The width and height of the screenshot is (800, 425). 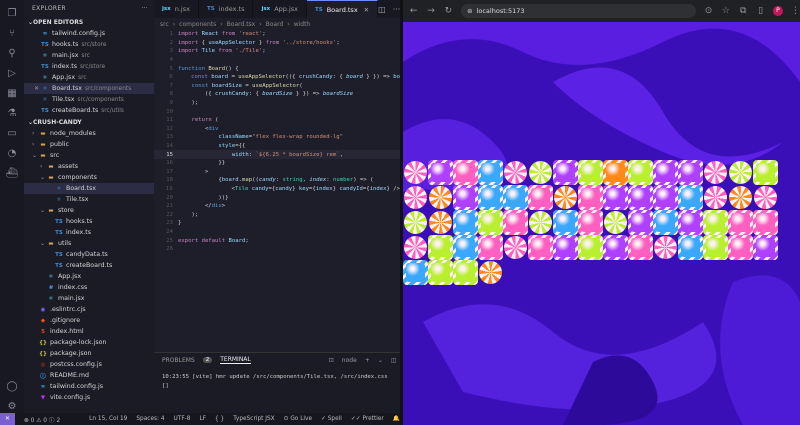 What do you see at coordinates (277, 146) in the screenshot?
I see `code-line: 14 style ={{` at bounding box center [277, 146].